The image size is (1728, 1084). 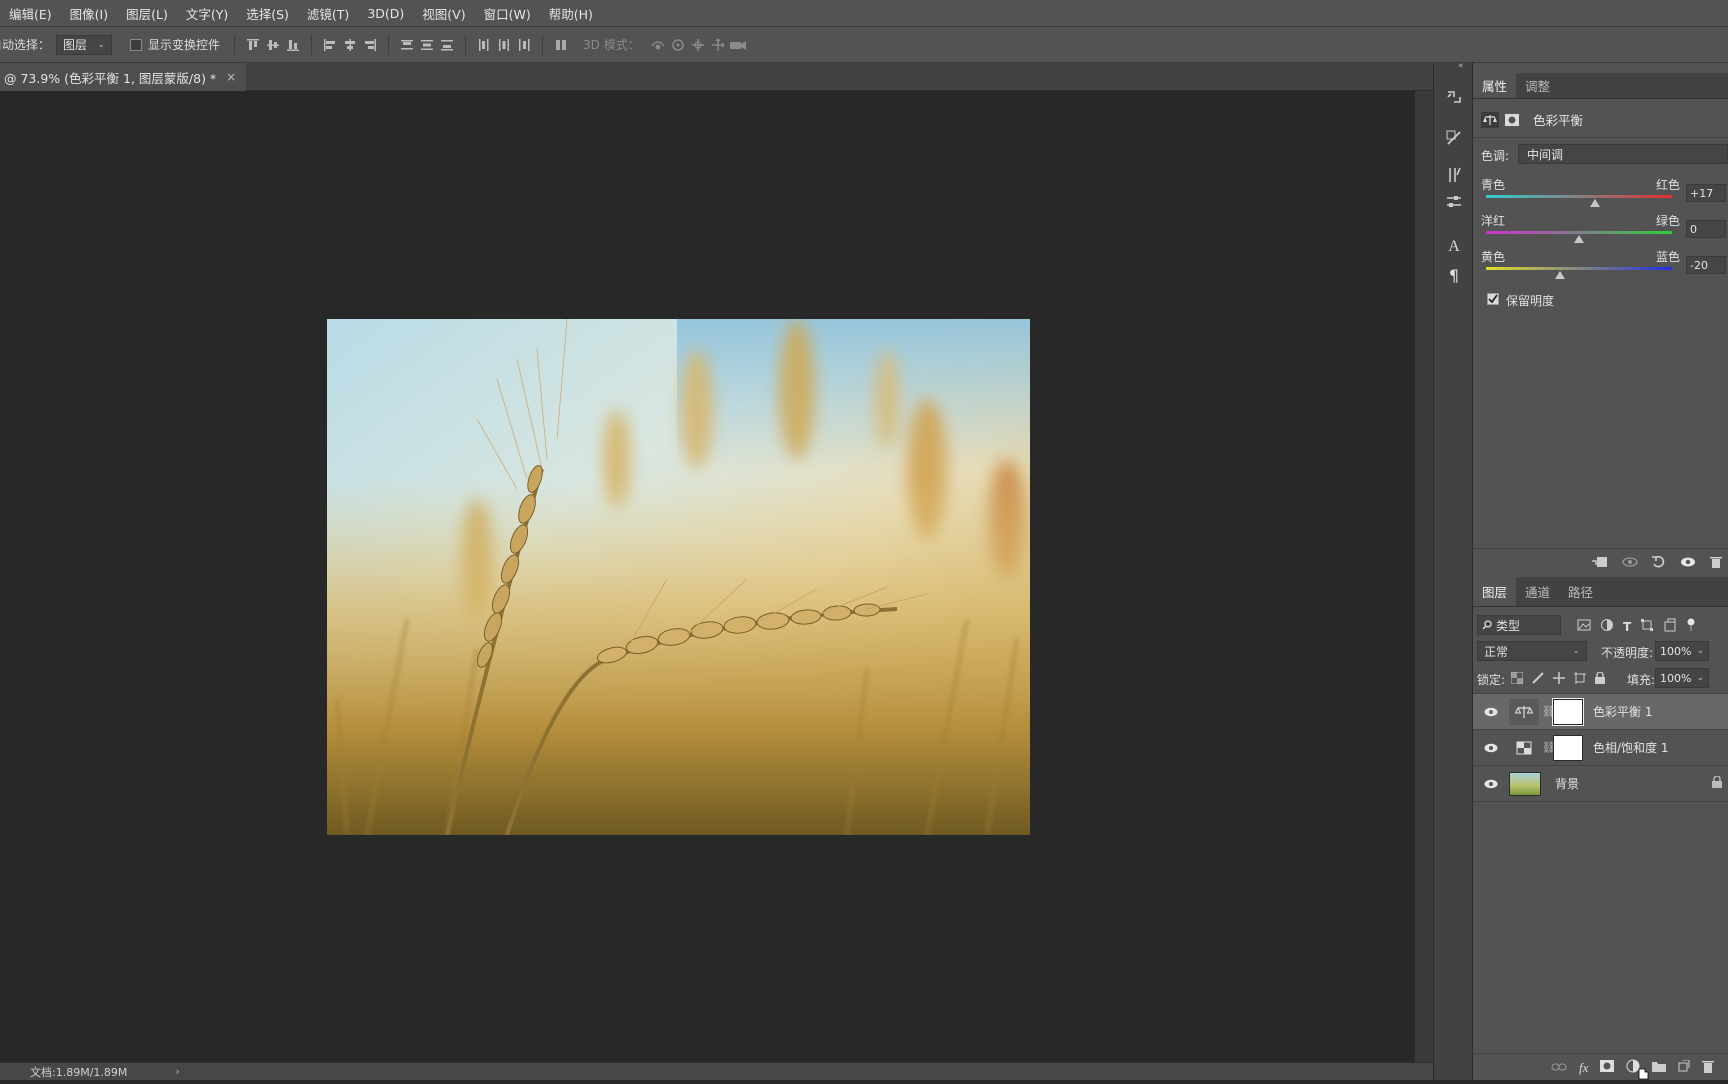 I want to click on layer-filter-dropdown: 类型, so click(x=1519, y=625).